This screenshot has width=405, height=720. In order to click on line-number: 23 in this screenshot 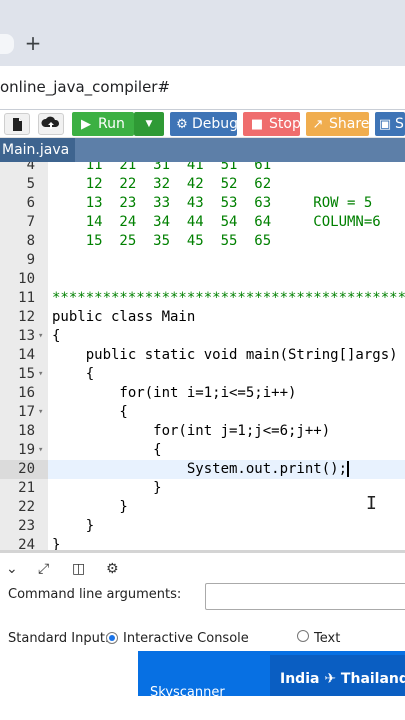, I will do `click(26, 526)`.